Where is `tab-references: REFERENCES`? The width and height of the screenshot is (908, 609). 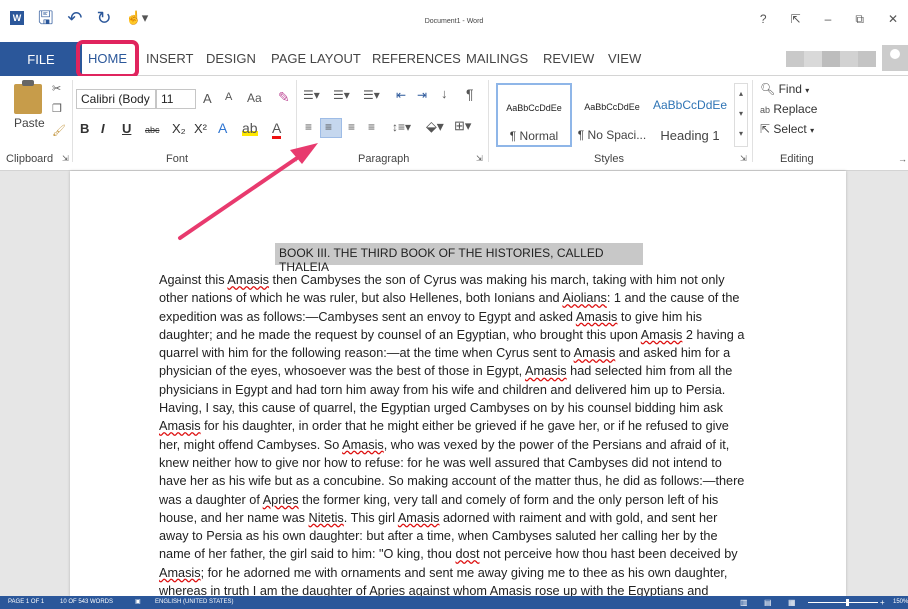 tab-references: REFERENCES is located at coordinates (416, 58).